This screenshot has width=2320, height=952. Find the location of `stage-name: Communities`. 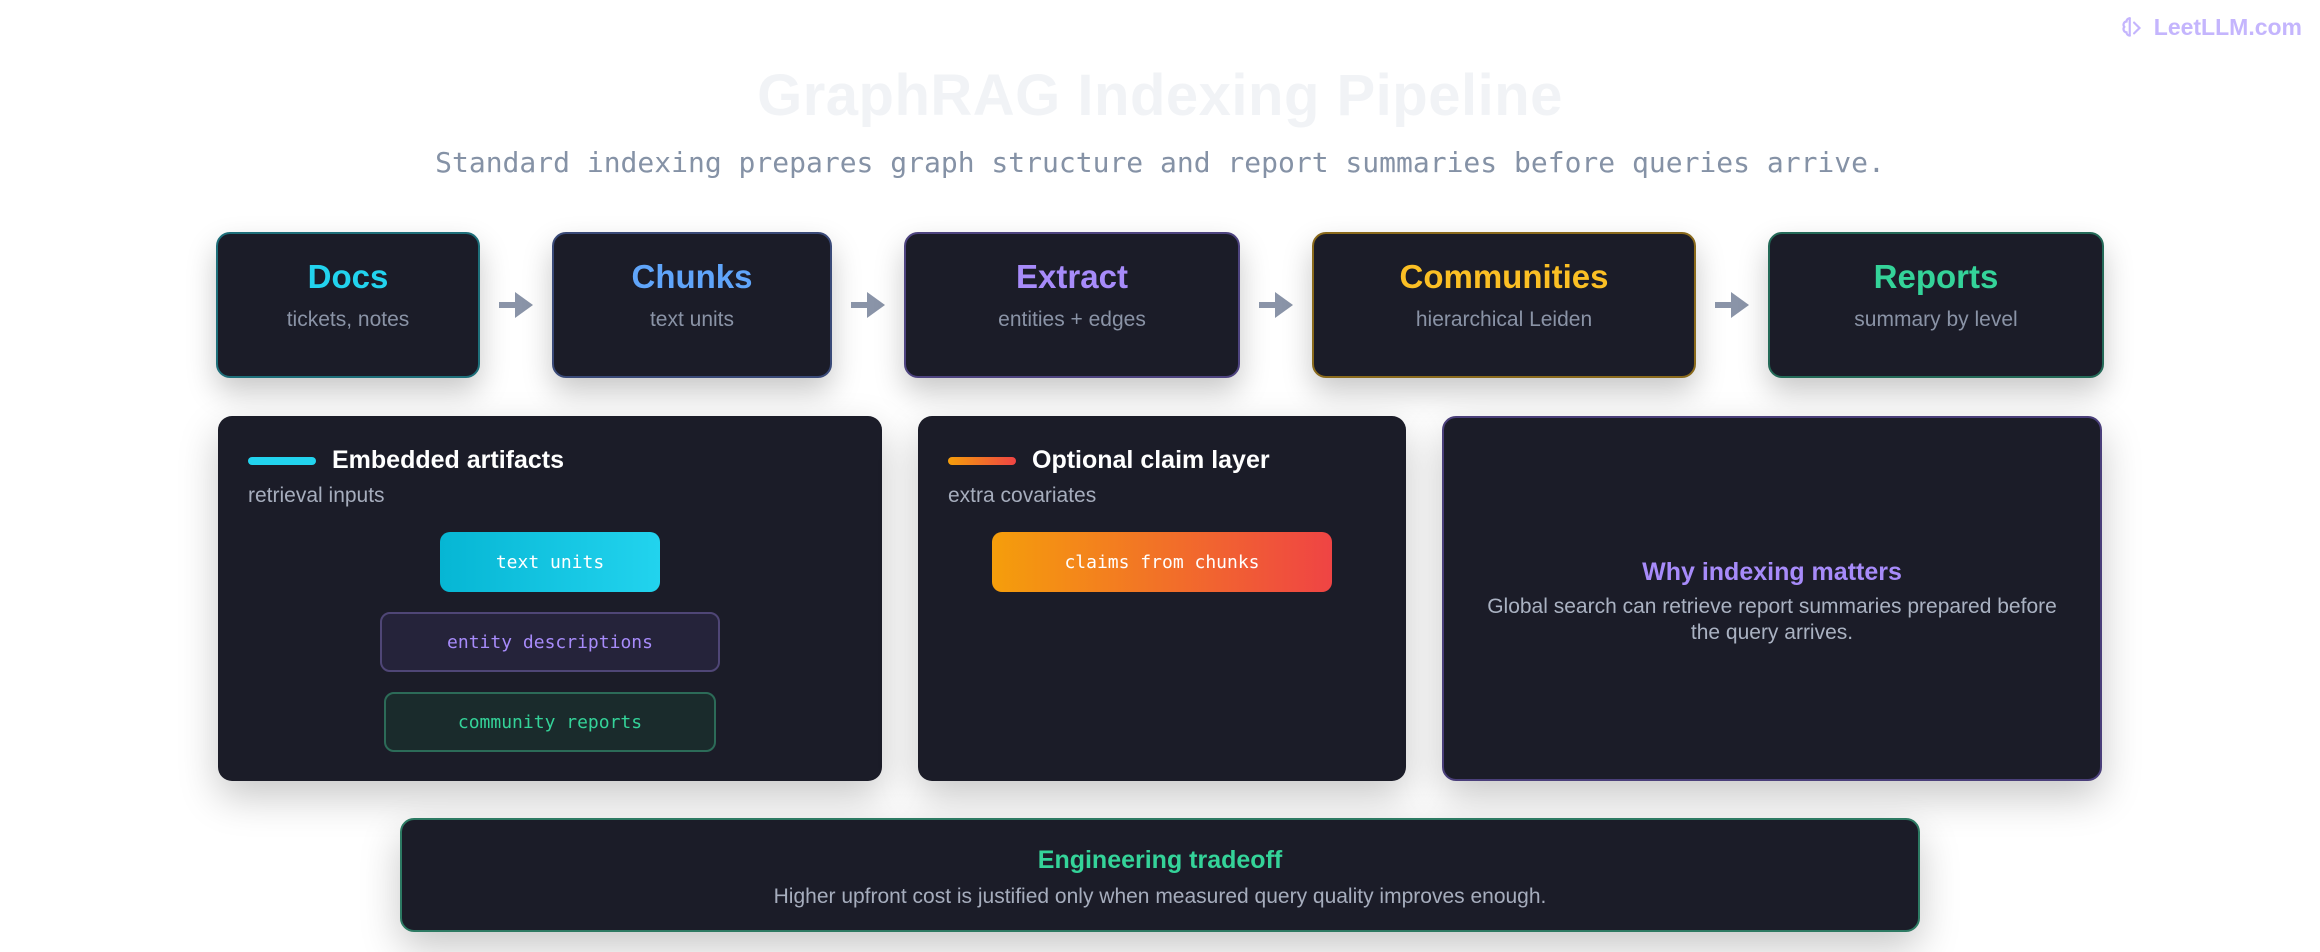

stage-name: Communities is located at coordinates (1504, 276).